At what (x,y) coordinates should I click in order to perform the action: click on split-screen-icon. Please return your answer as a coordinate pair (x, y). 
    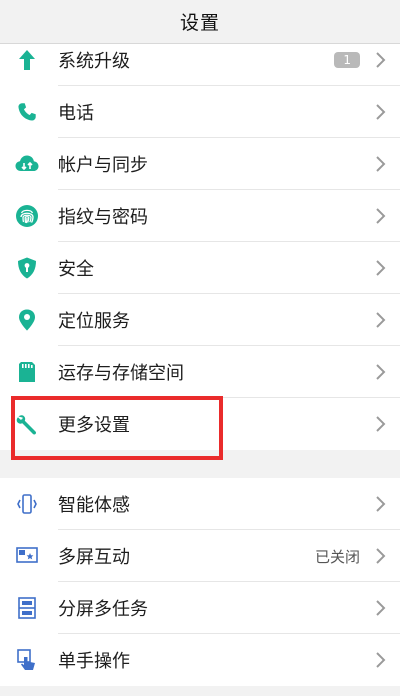
    Looking at the image, I should click on (27, 608).